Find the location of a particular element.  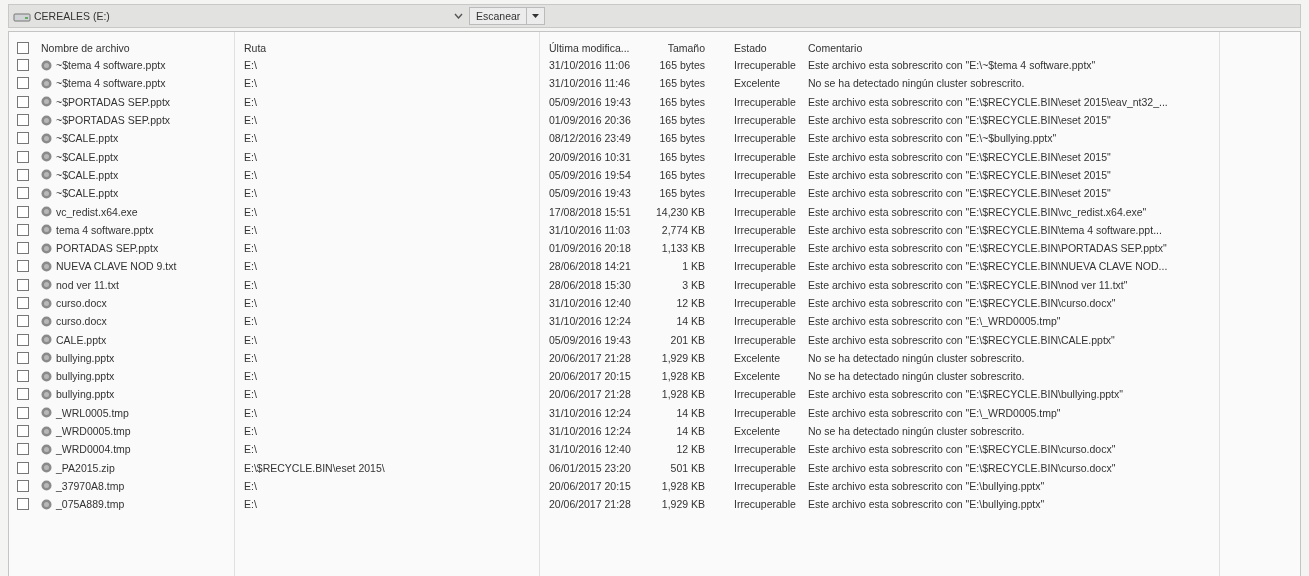

table-cell: _WRD0005.tmp is located at coordinates (93, 431).